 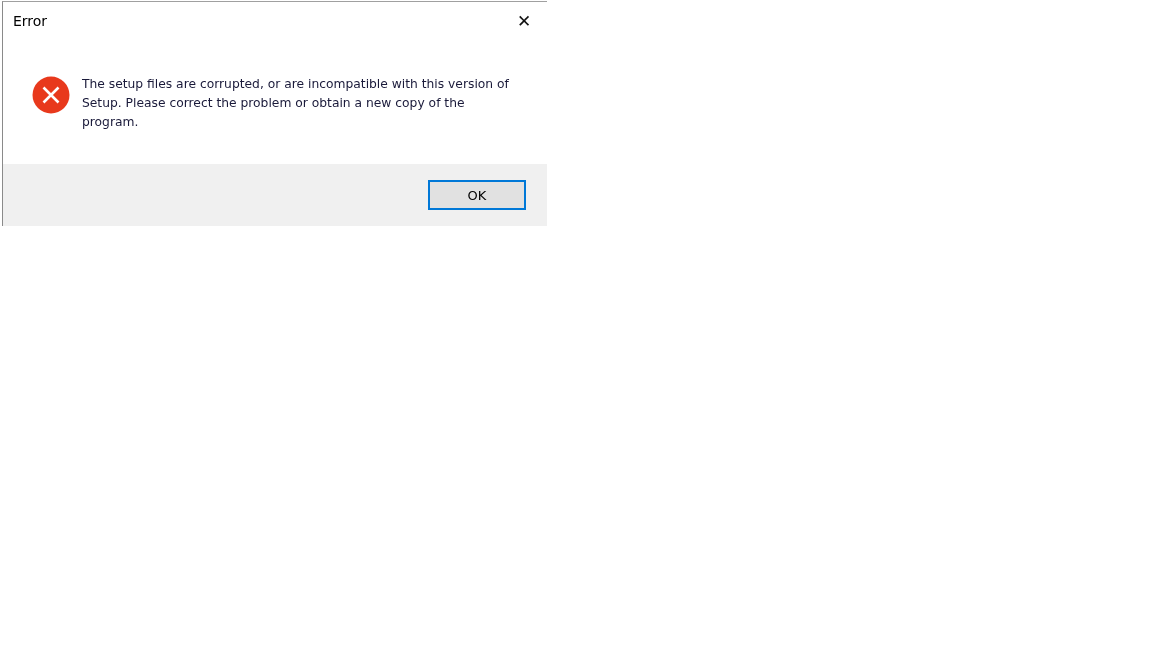 What do you see at coordinates (296, 103) in the screenshot?
I see `error-message: The setup files are corrupted, or are incompatible with this version of Setup. Please correct the problem or obtain a new copy of the program.` at bounding box center [296, 103].